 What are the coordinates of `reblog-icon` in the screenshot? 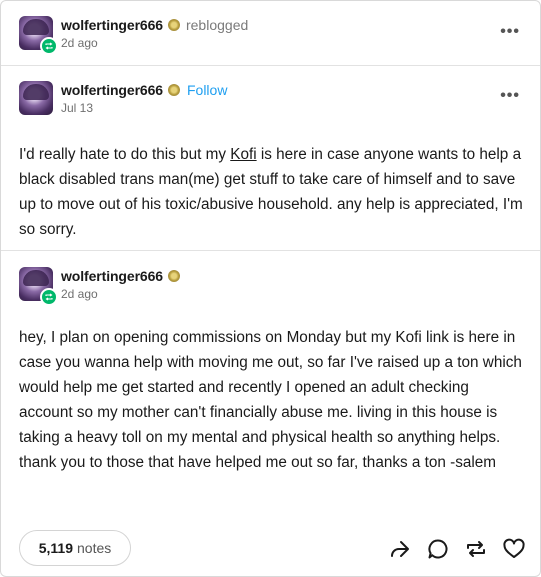 It's located at (476, 549).